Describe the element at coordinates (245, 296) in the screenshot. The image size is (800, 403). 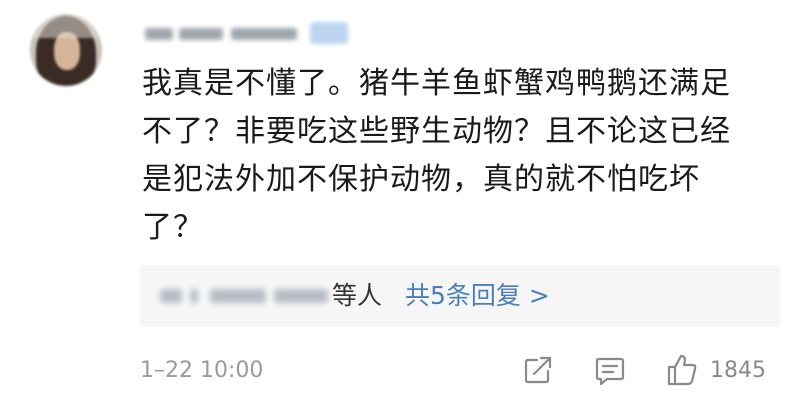
I see `reply-names-redacted` at that location.